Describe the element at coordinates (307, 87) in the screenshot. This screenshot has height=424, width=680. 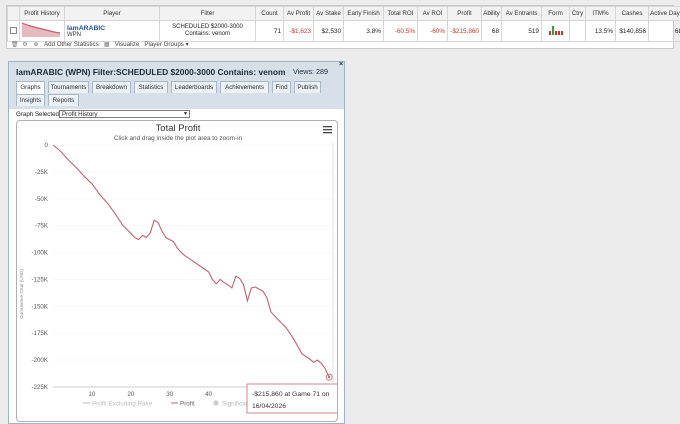
I see `tab-publish: Publish` at that location.